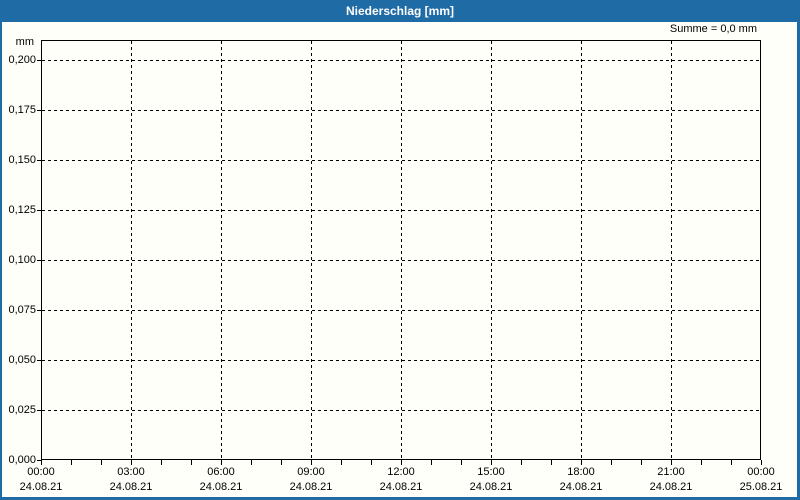 The width and height of the screenshot is (800, 500). I want to click on y-tick-label: 0,175, so click(22, 110).